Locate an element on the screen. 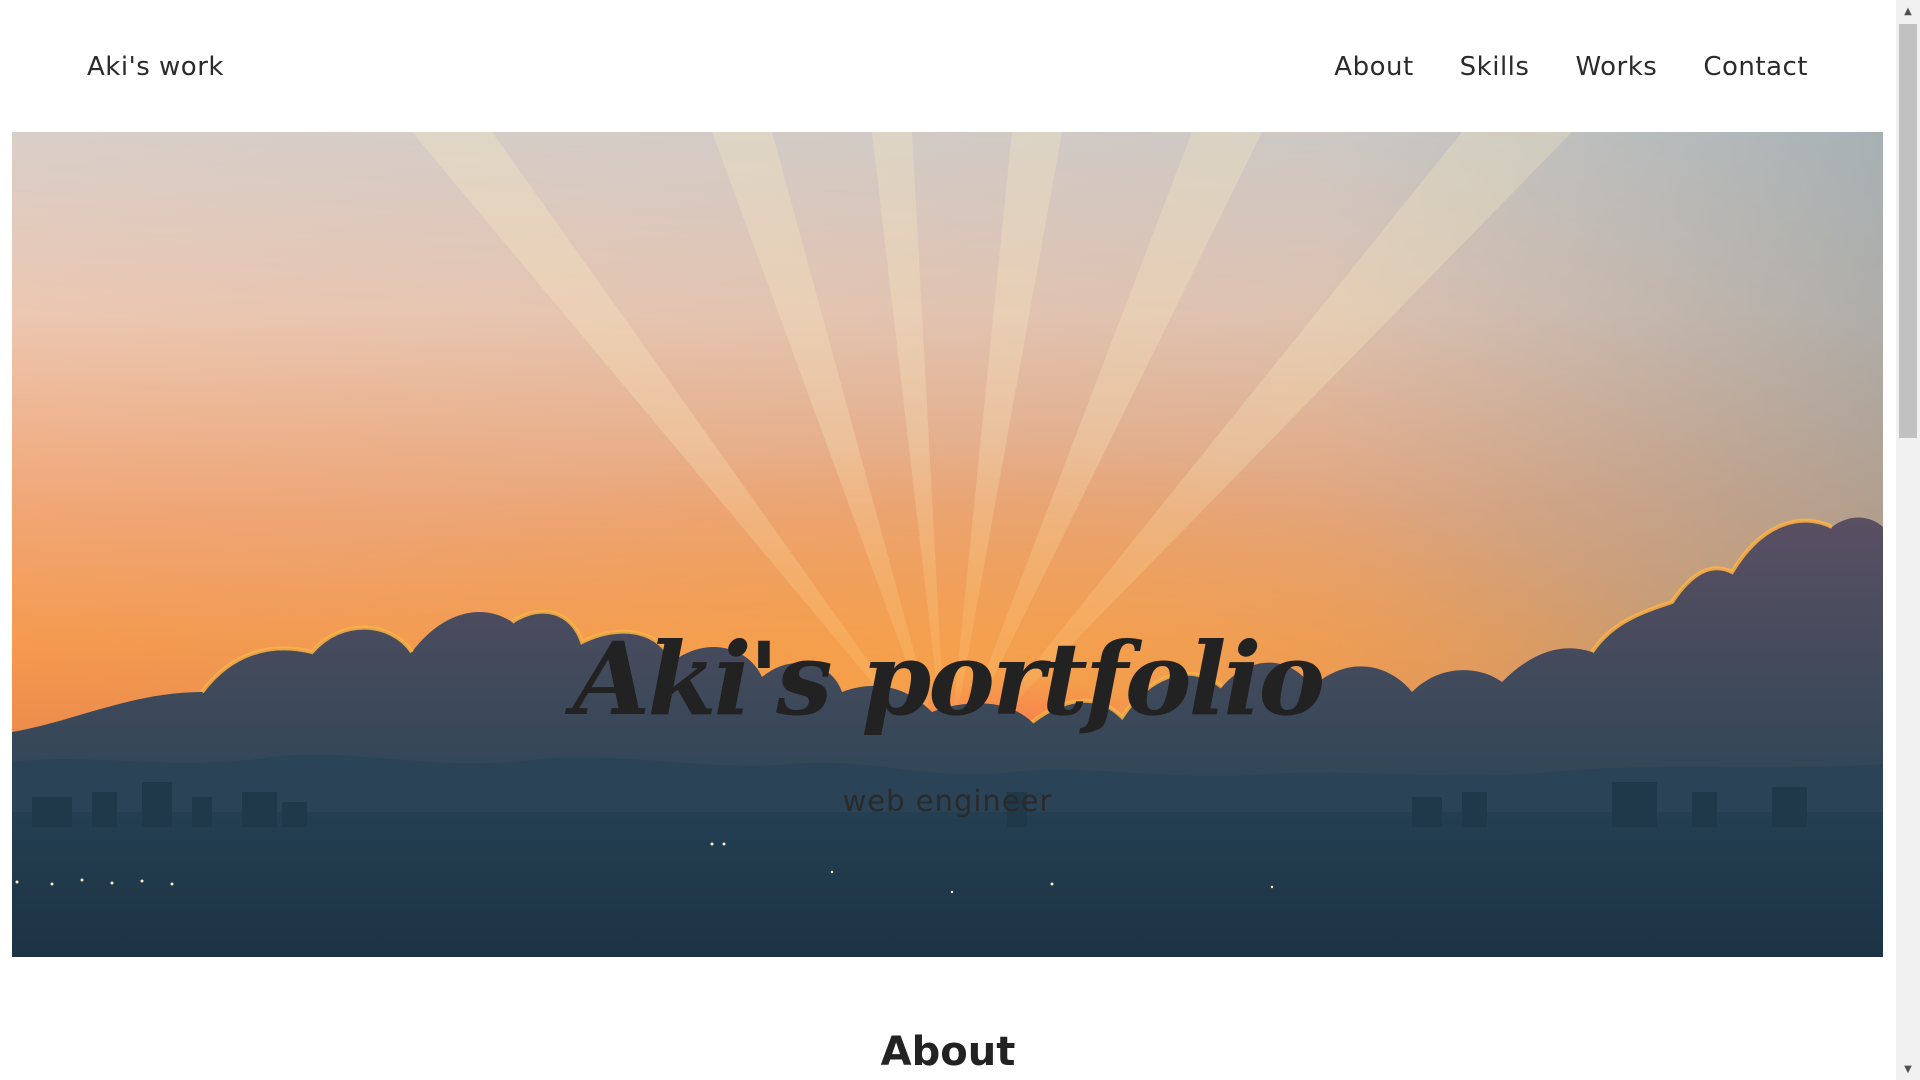 The height and width of the screenshot is (1080, 1920). hero-title: Aki's portfolio is located at coordinates (948, 679).